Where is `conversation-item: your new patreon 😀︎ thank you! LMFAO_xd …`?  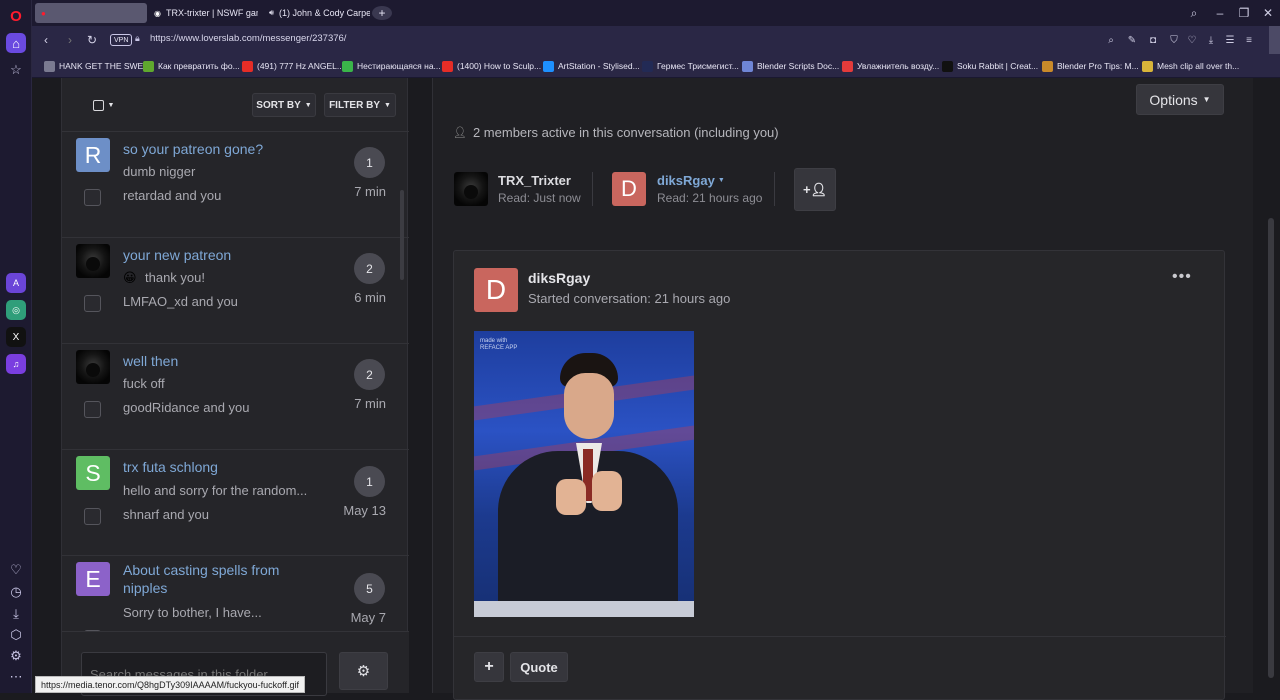 conversation-item: your new patreon 😀︎ thank you! LMFAO_xd … is located at coordinates (235, 291).